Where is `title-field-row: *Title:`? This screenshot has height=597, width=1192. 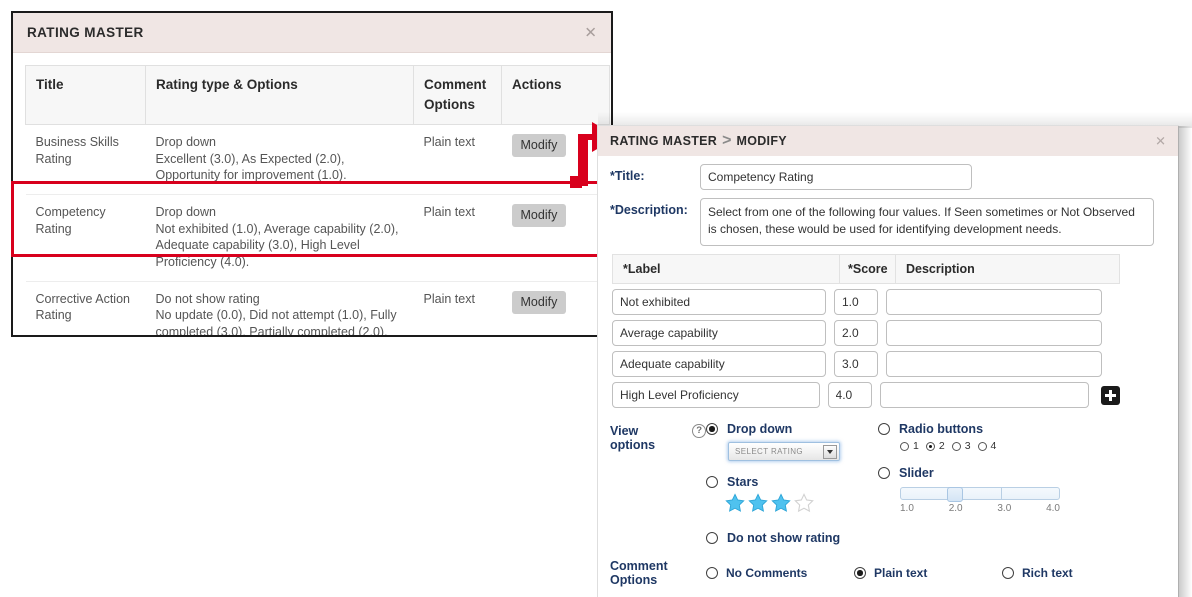 title-field-row: *Title: is located at coordinates (883, 177).